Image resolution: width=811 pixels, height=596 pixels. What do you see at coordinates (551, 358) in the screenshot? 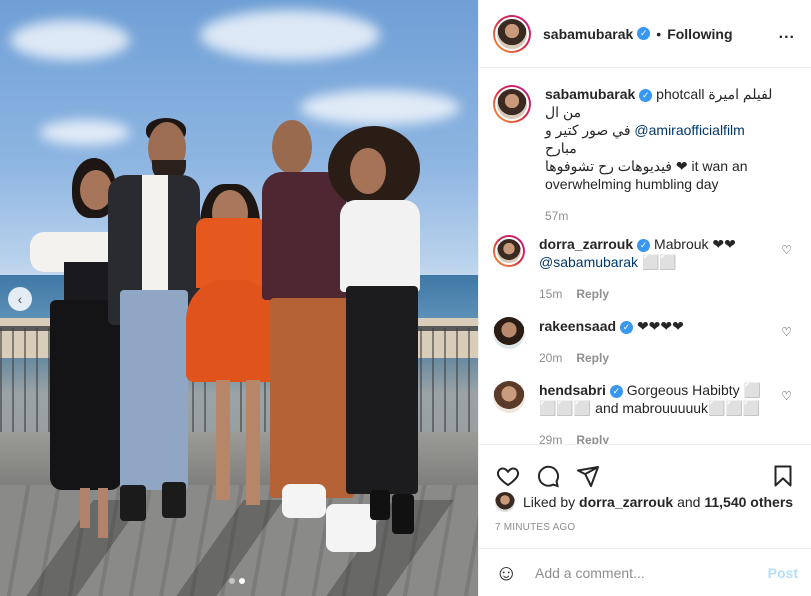
I see `comment-age: 20m` at bounding box center [551, 358].